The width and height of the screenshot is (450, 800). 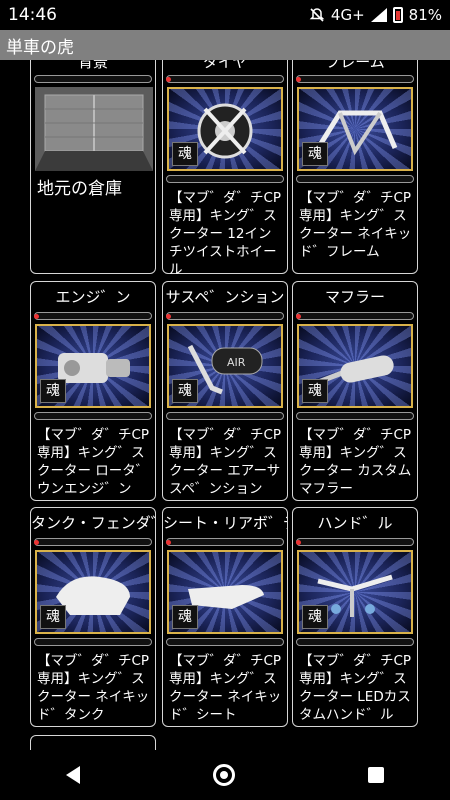 What do you see at coordinates (225, 462) in the screenshot?
I see `card-description: 【マブ゛ダ゛チCP専用】キング゛スクーター エアーサスペ゛ンション` at bounding box center [225, 462].